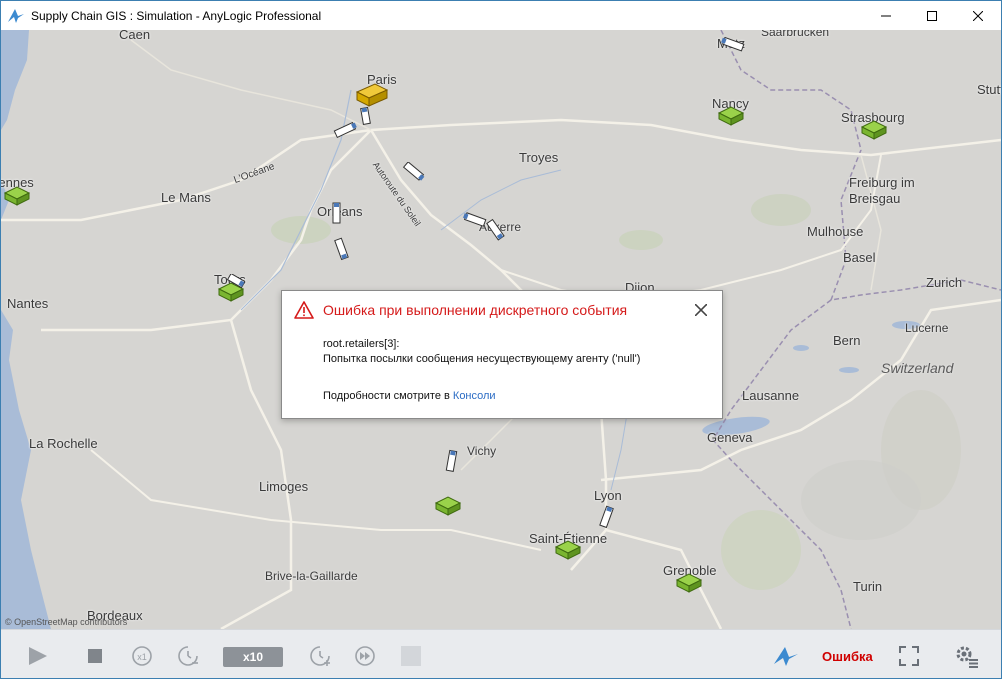 The width and height of the screenshot is (1002, 679). I want to click on simulation-toolbar: x1 x10 Ошибка, so click(501, 653).